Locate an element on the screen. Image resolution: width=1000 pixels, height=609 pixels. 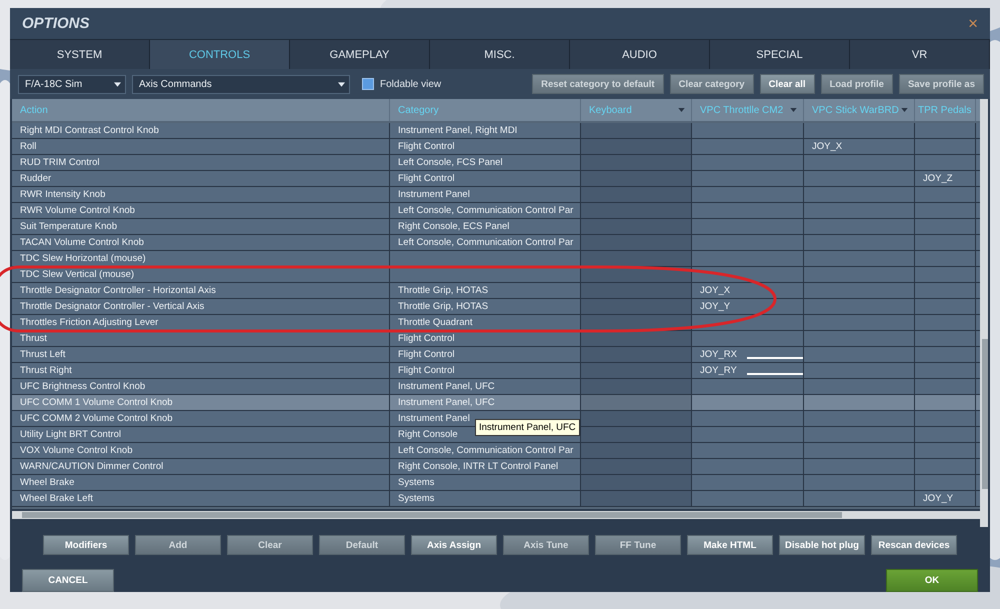
toolbar-button: Clear all is located at coordinates (787, 84).